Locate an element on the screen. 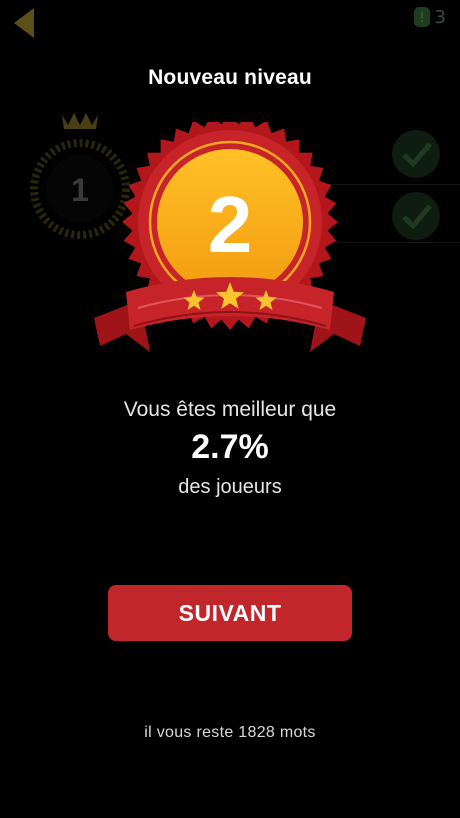  modal-title: Nouveau niveau is located at coordinates (230, 77).